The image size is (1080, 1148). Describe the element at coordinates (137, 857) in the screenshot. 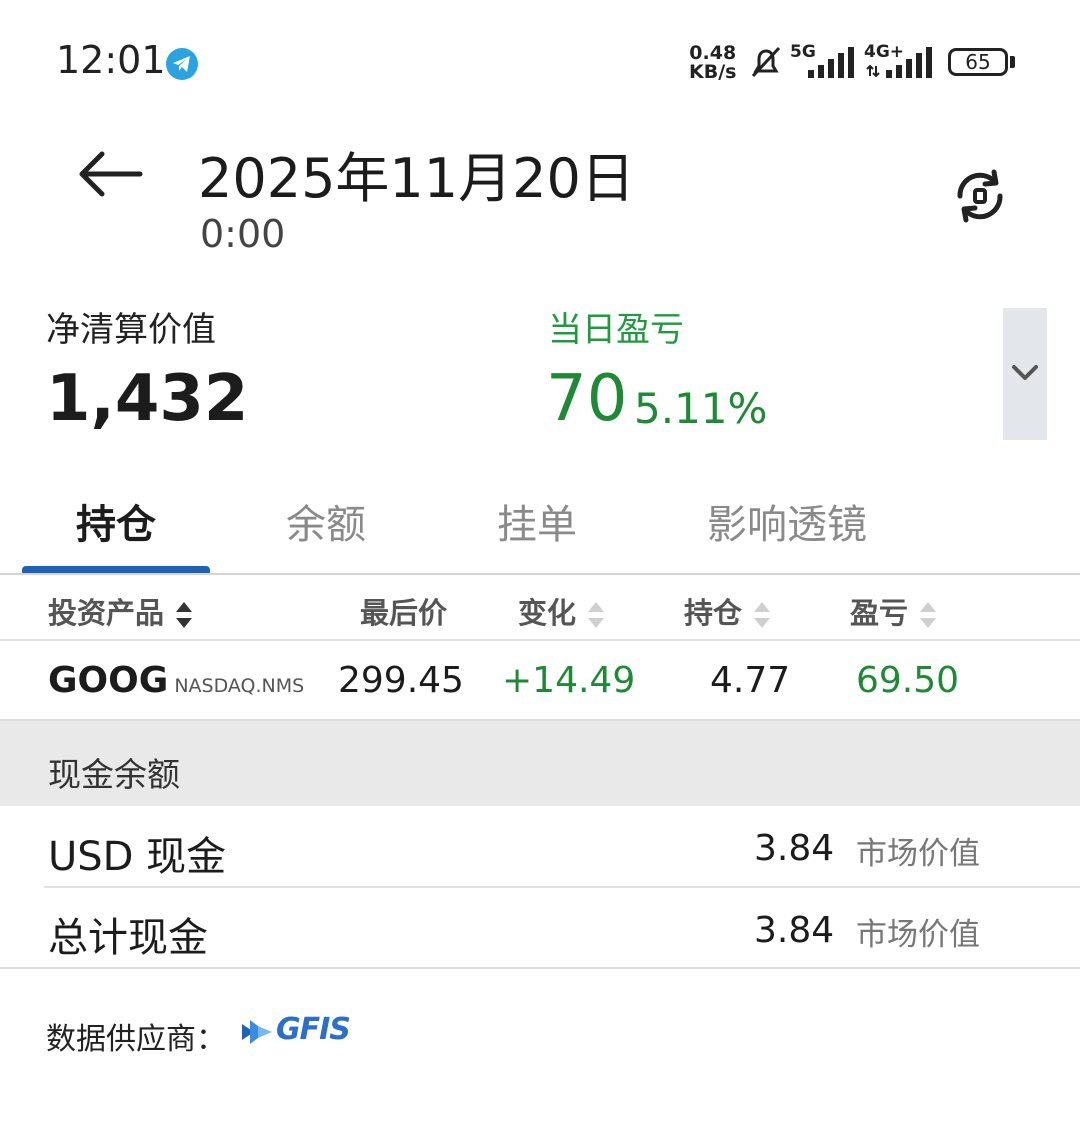

I see `cash-row-label: USD 现金` at that location.